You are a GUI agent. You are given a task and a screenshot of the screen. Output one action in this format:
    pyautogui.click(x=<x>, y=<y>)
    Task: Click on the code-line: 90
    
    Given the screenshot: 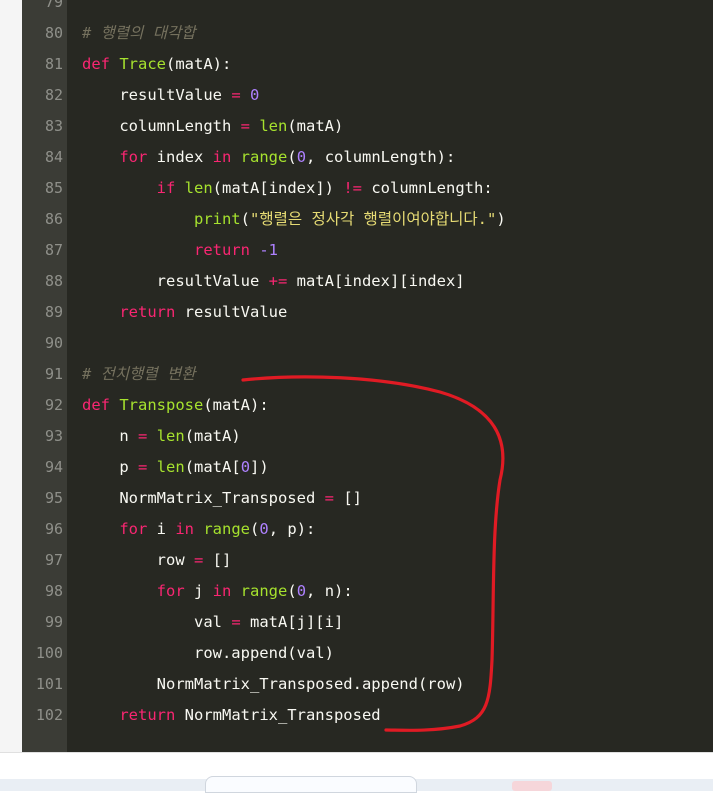 What is the action you would take?
    pyautogui.click(x=356, y=343)
    